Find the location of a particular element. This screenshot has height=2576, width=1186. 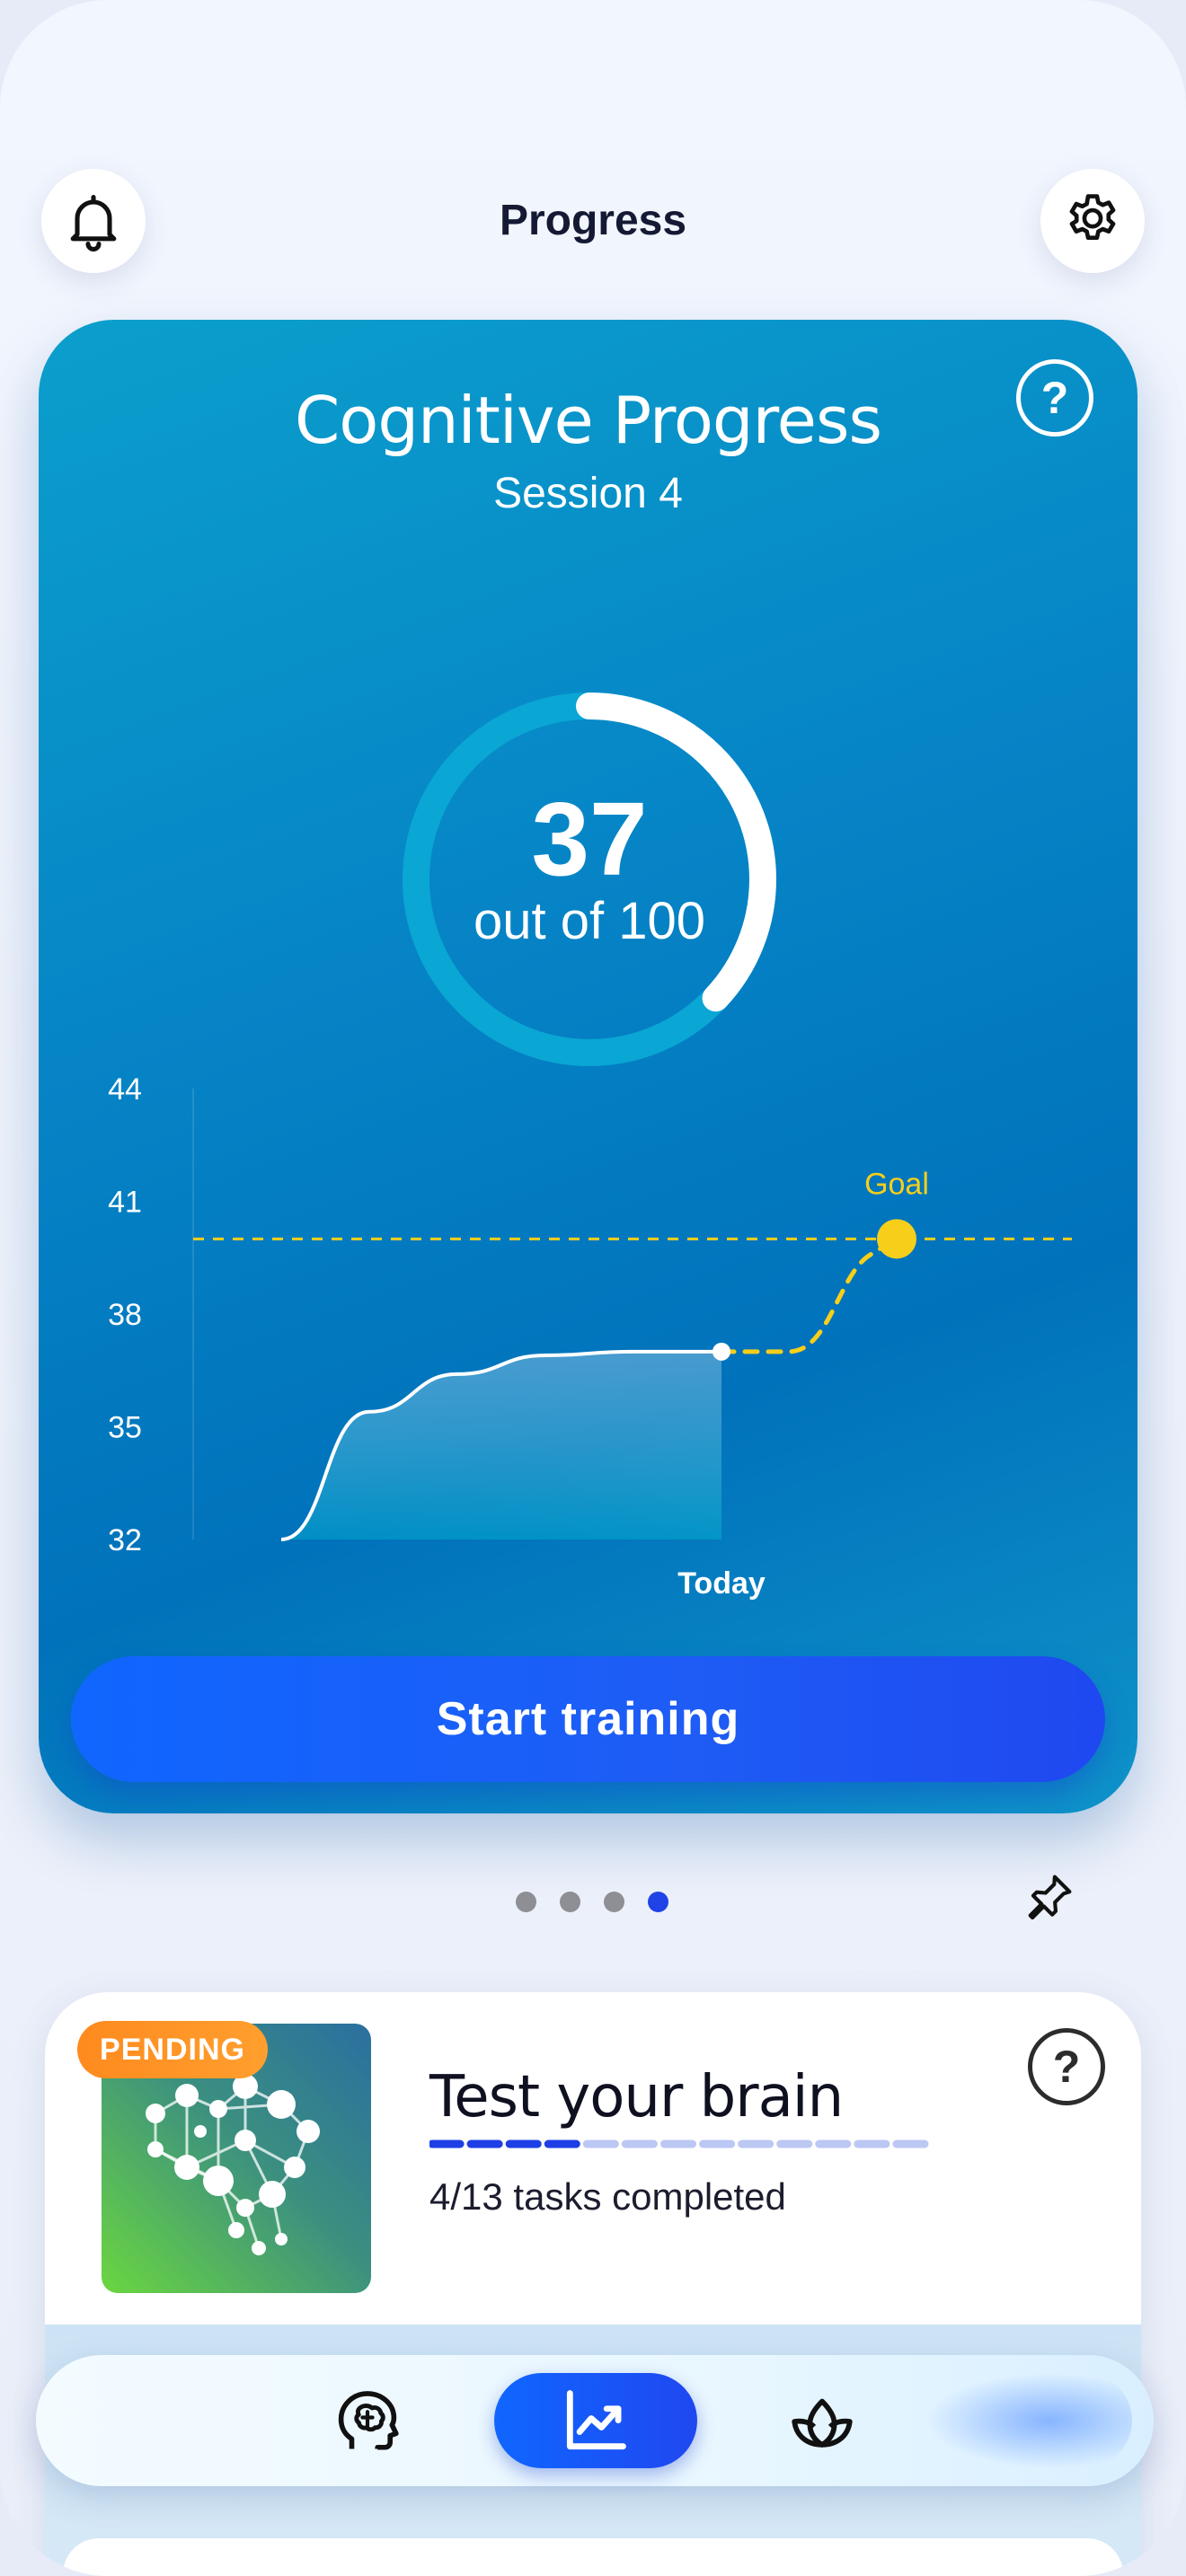

settings-button is located at coordinates (1092, 221).